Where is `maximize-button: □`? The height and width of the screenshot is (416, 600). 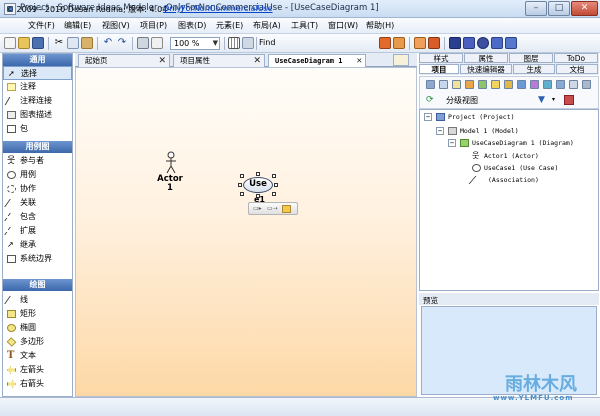
maximize-button: □ is located at coordinates (559, 8).